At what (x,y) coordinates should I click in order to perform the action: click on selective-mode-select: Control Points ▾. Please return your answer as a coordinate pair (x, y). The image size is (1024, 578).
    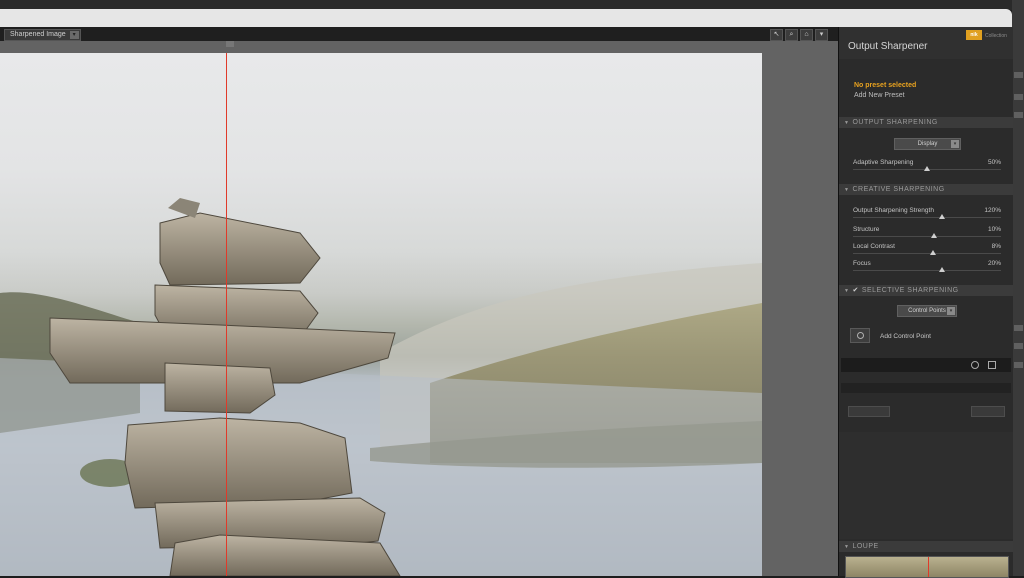
    Looking at the image, I should click on (927, 311).